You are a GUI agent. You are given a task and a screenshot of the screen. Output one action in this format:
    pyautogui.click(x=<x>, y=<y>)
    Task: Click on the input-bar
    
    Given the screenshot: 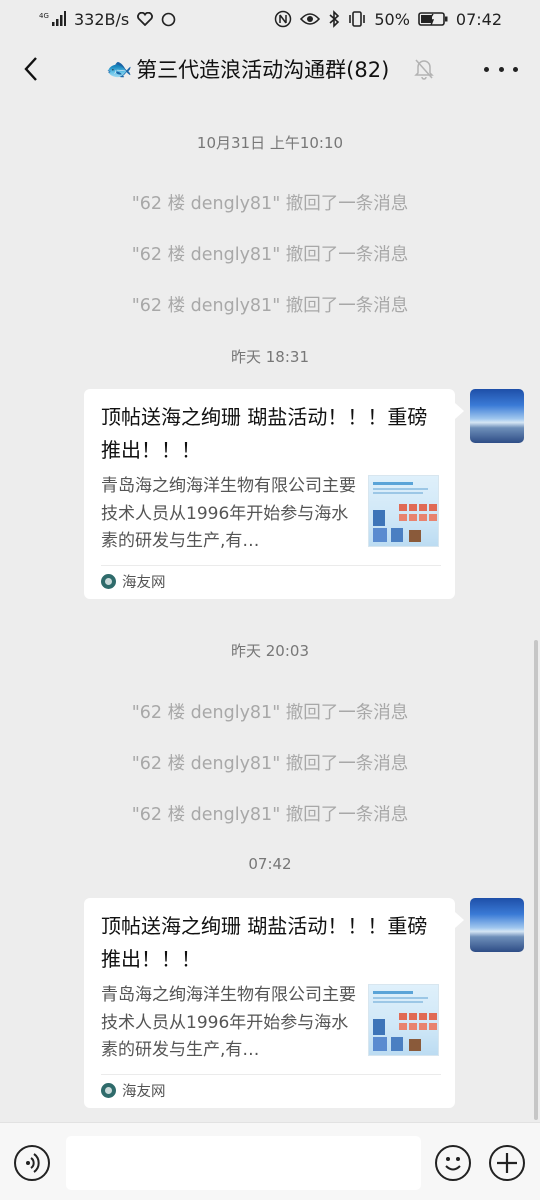 What is the action you would take?
    pyautogui.click(x=270, y=1161)
    